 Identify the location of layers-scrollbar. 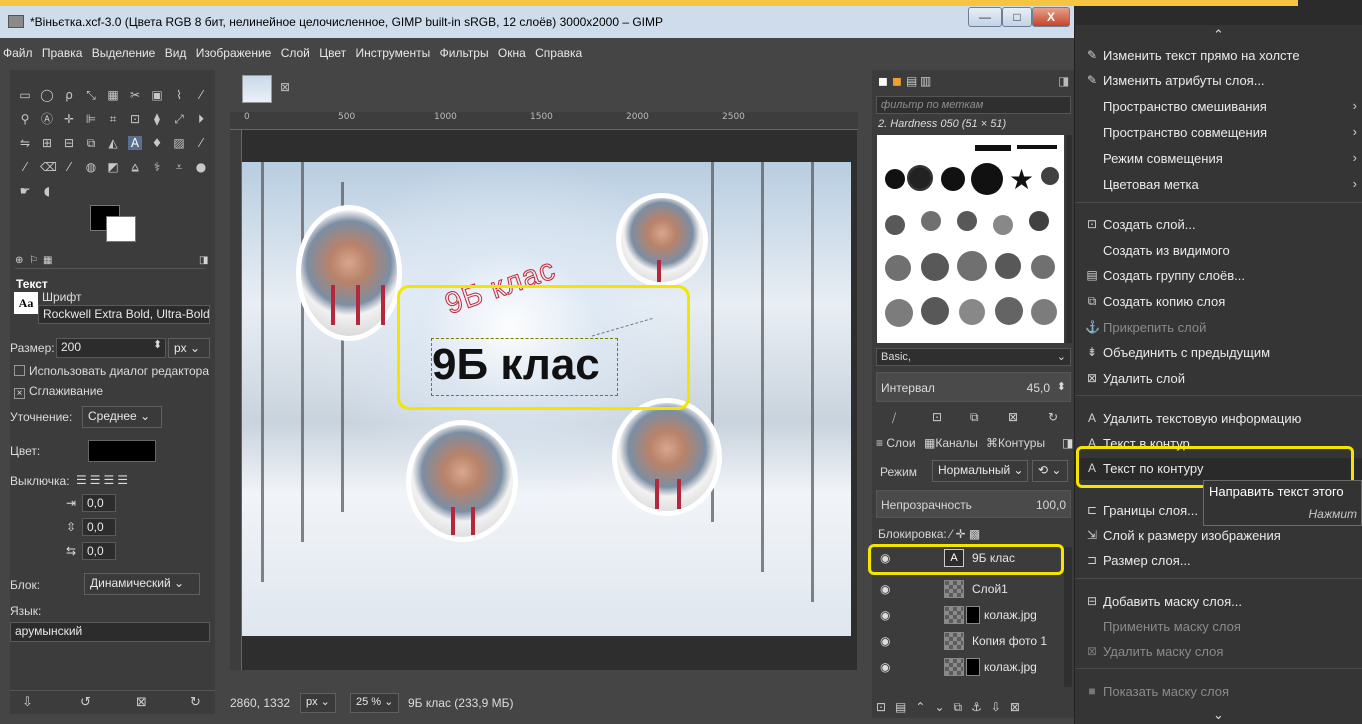
(1068, 617).